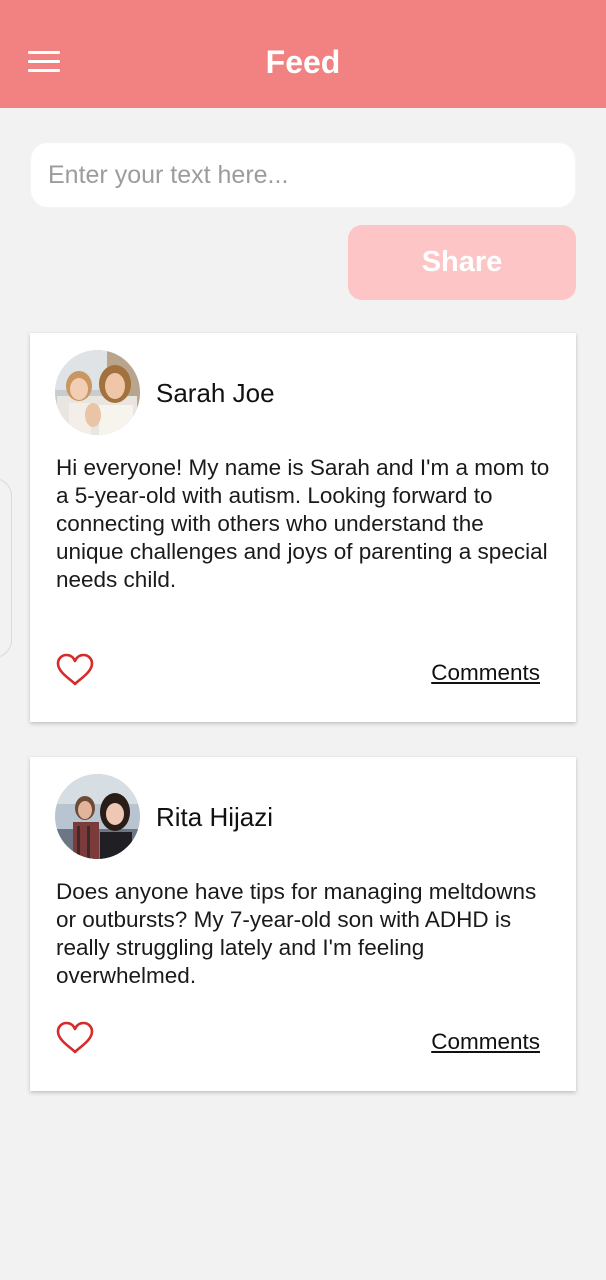 The height and width of the screenshot is (1280, 606). I want to click on author-name: Rita Hijazi, so click(214, 817).